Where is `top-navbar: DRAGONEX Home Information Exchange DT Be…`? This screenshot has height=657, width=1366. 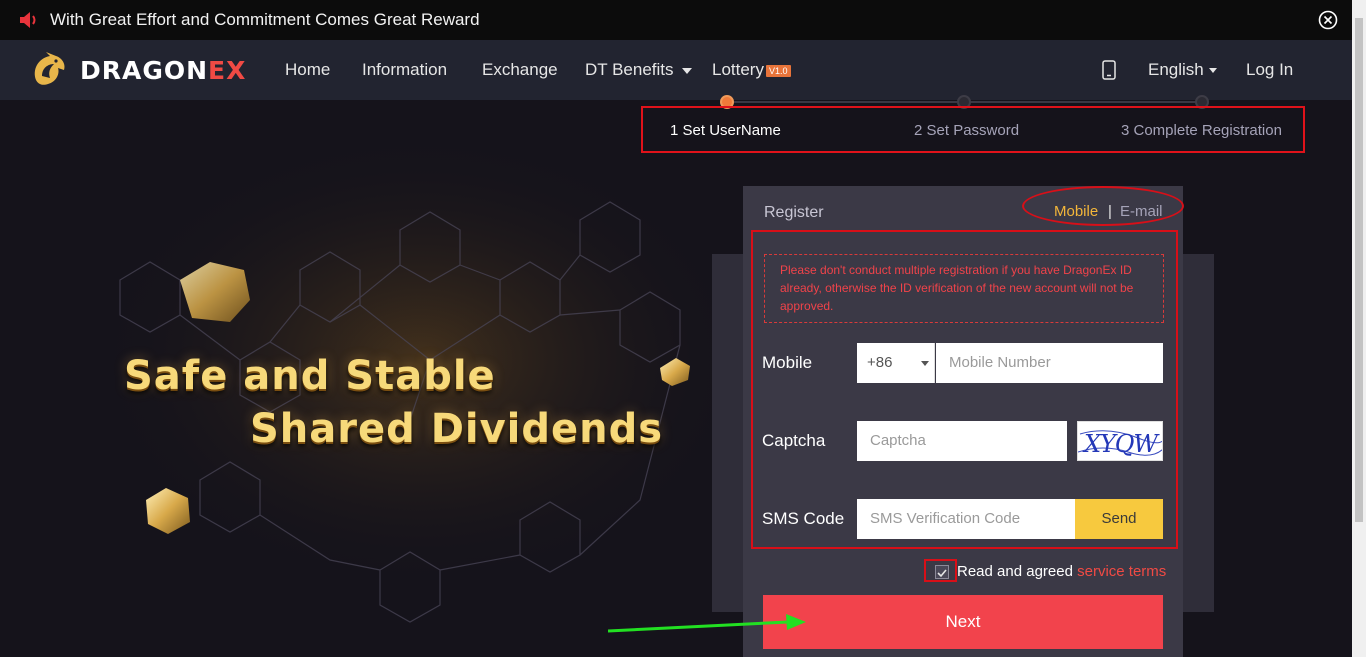 top-navbar: DRAGONEX Home Information Exchange DT Be… is located at coordinates (676, 70).